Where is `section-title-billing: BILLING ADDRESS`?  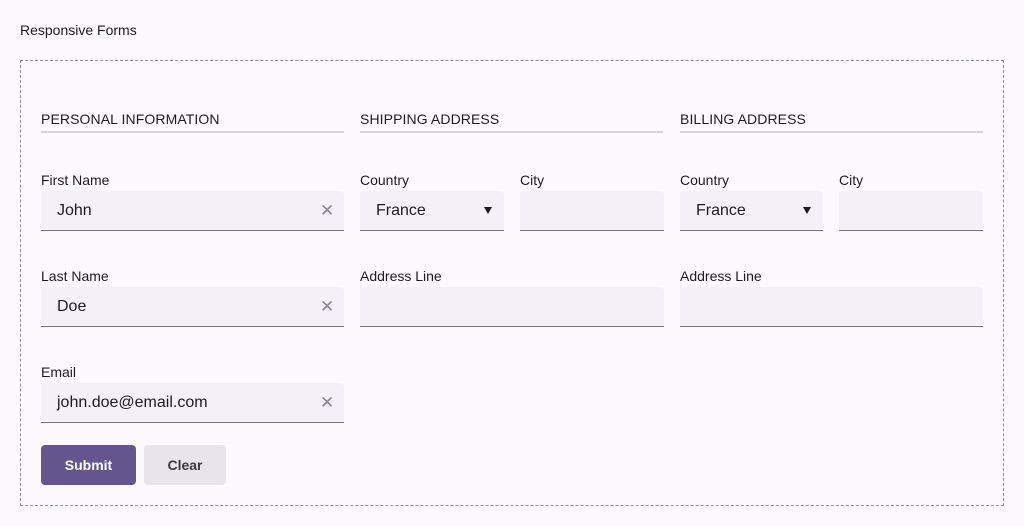
section-title-billing: BILLING ADDRESS is located at coordinates (831, 122).